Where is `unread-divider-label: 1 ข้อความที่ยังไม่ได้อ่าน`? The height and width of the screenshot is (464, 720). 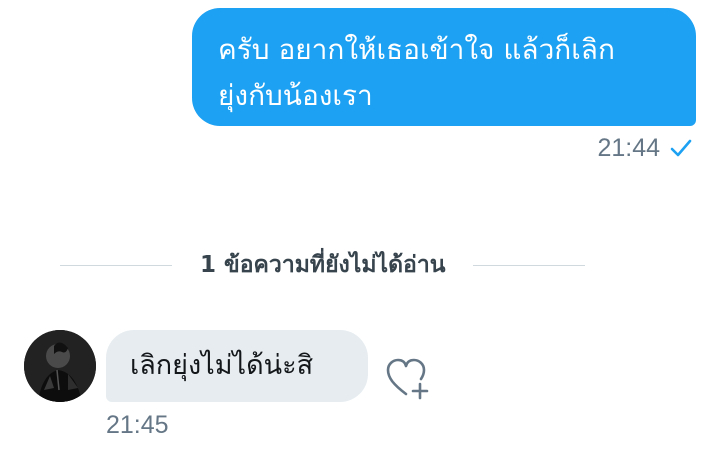 unread-divider-label: 1 ข้อความที่ยังไม่ได้อ่าน is located at coordinates (323, 265).